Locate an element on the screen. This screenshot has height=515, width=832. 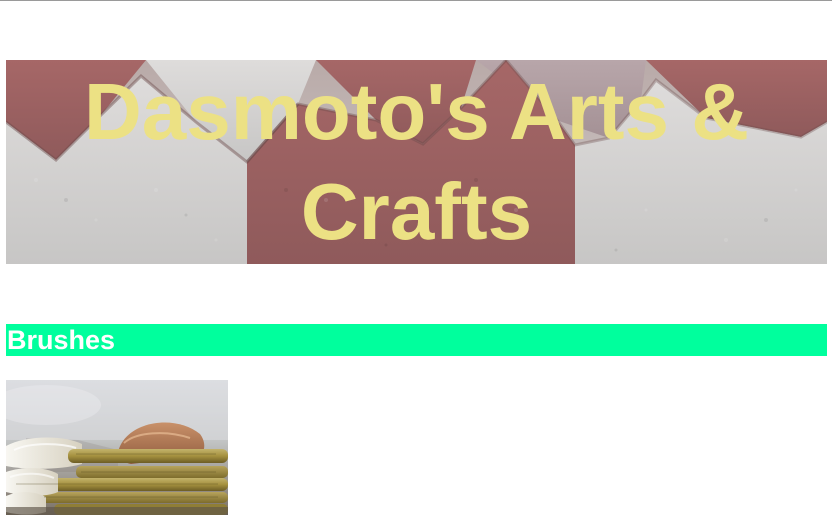
top-border is located at coordinates (416, 0).